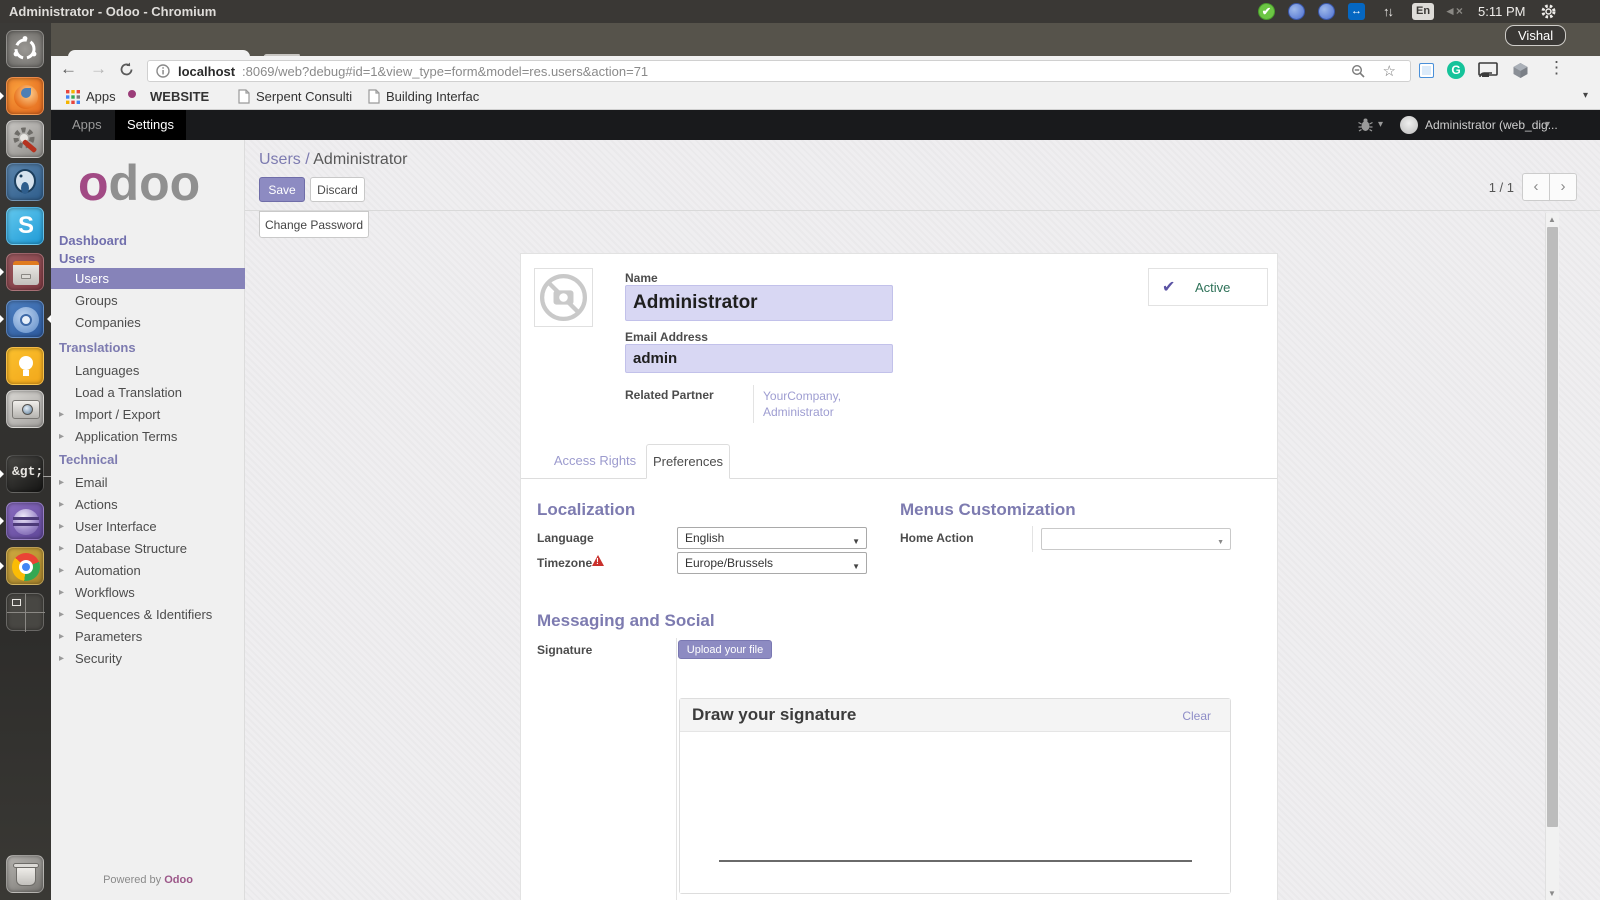 This screenshot has width=1600, height=900. Describe the element at coordinates (148, 658) in the screenshot. I see `sidebar-item-security: ▸ Security` at that location.